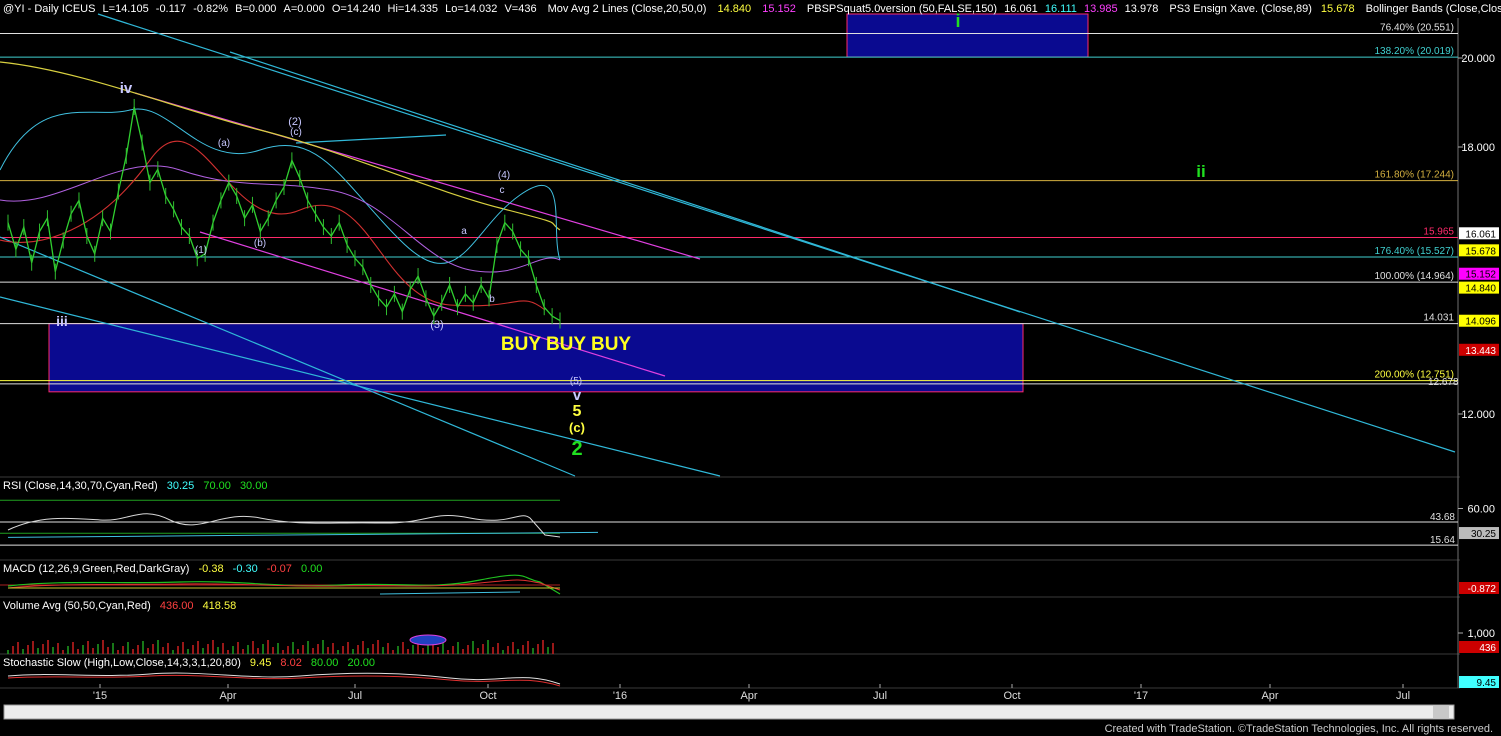 The width and height of the screenshot is (1501, 736). What do you see at coordinates (576, 449) in the screenshot?
I see `wave-label-16: 2` at bounding box center [576, 449].